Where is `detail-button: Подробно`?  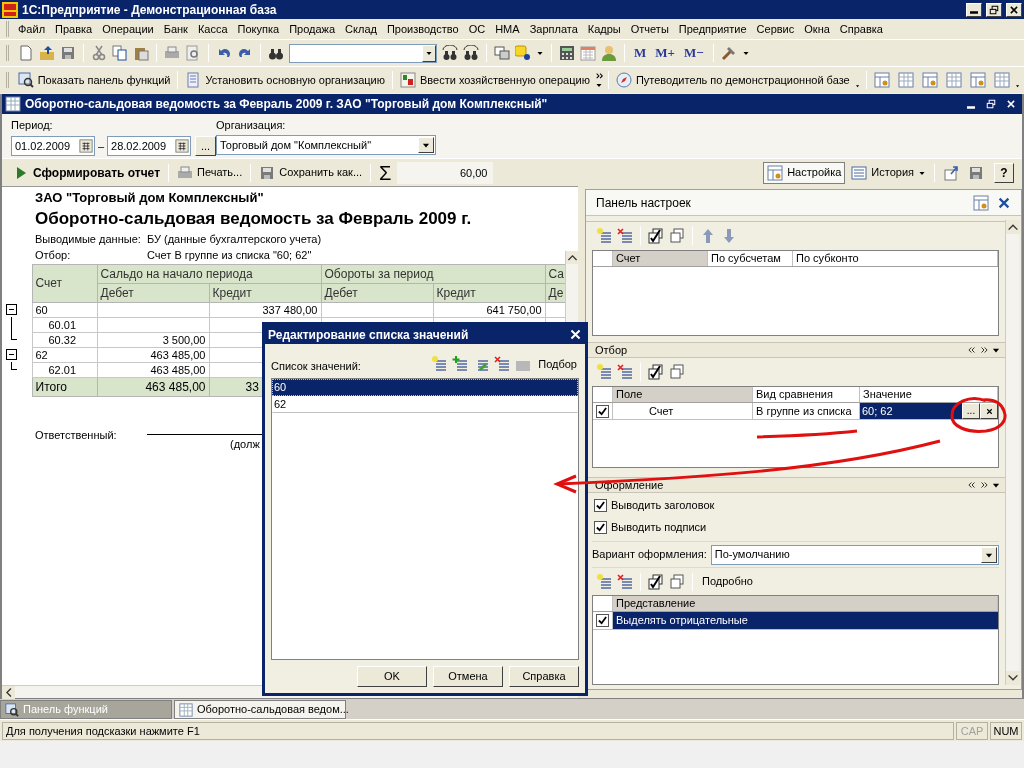
detail-button: Подробно is located at coordinates (727, 581).